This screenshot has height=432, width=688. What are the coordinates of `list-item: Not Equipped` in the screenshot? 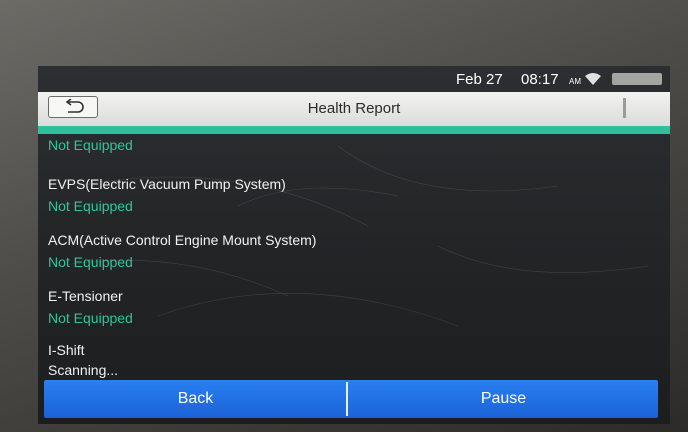 It's located at (90, 144).